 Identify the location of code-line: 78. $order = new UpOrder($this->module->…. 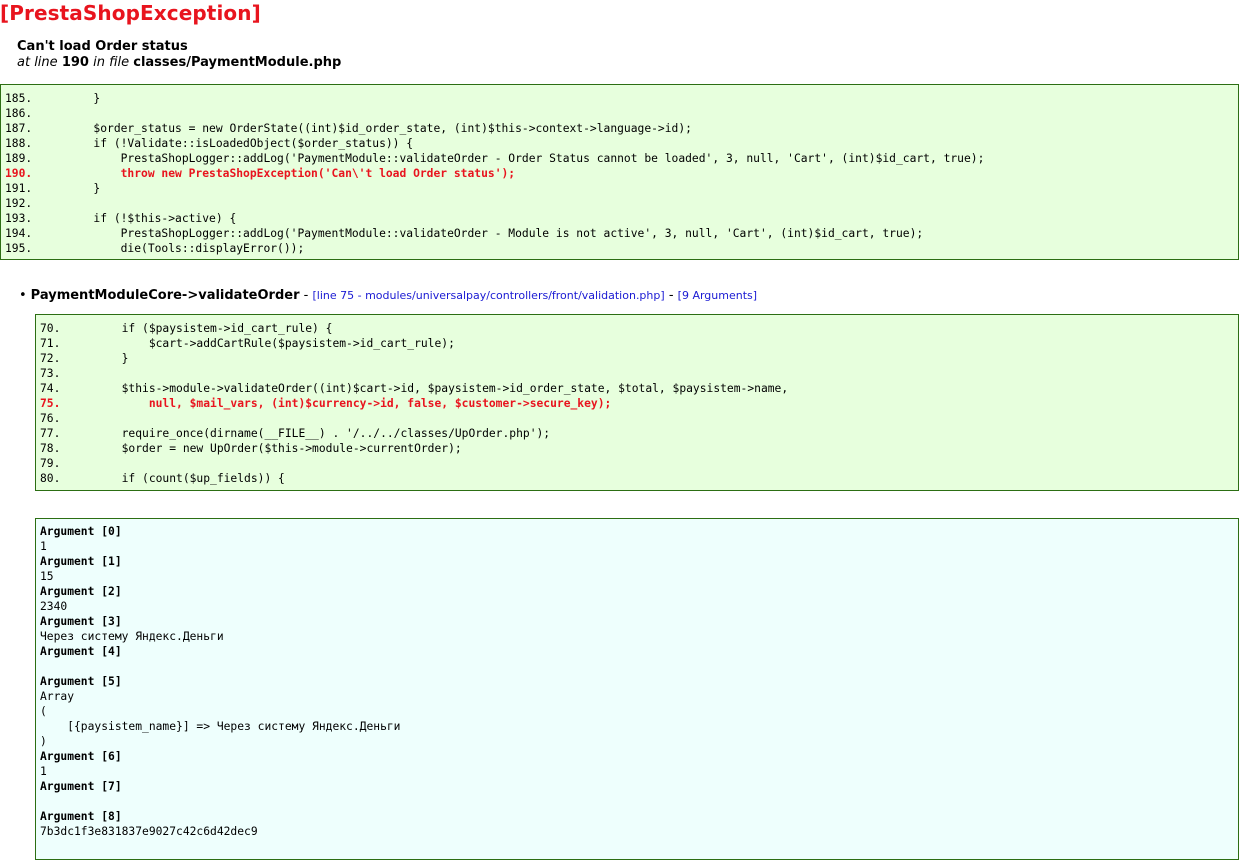
(251, 448).